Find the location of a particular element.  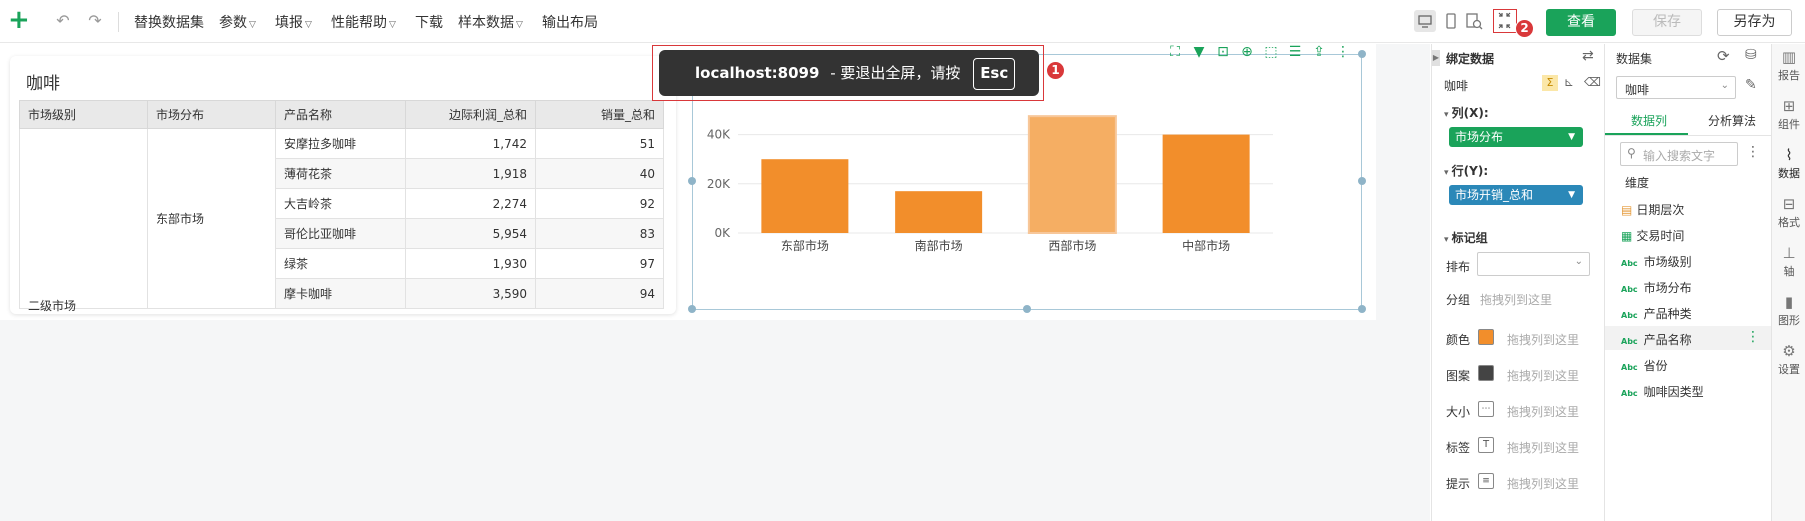

menu-performance-help: 性能帮助 ▽ is located at coordinates (363, 22).